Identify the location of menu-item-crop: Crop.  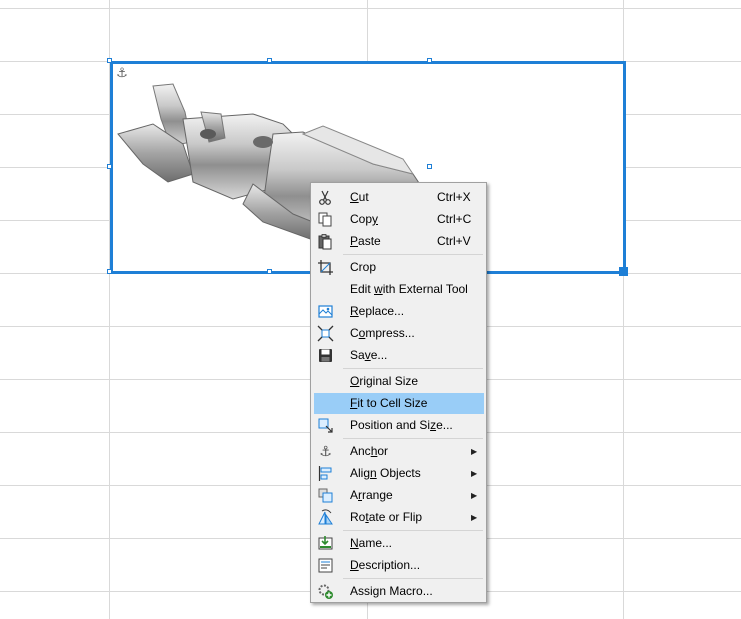
(399, 267).